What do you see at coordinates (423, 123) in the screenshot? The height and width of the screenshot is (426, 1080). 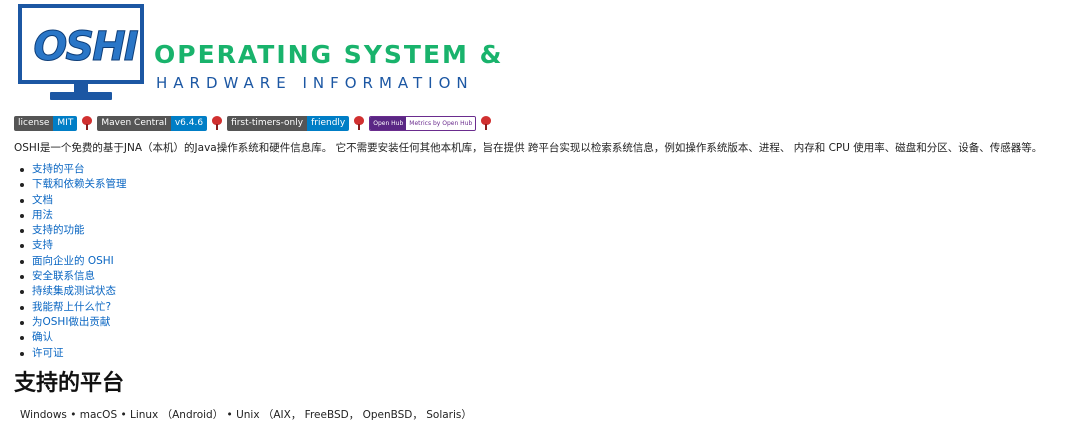 I see `openhub-badge: Open Hub Metrics by Open Hub` at bounding box center [423, 123].